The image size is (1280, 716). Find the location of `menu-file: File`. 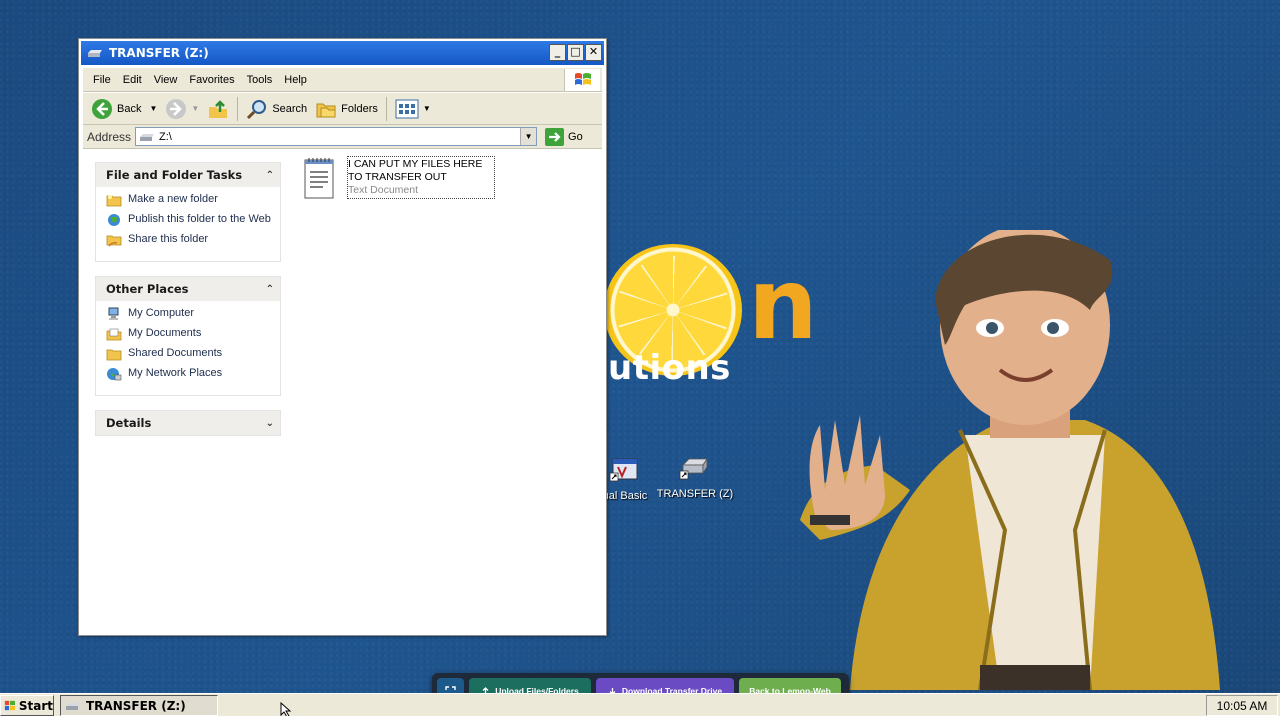

menu-file: File is located at coordinates (104, 80).